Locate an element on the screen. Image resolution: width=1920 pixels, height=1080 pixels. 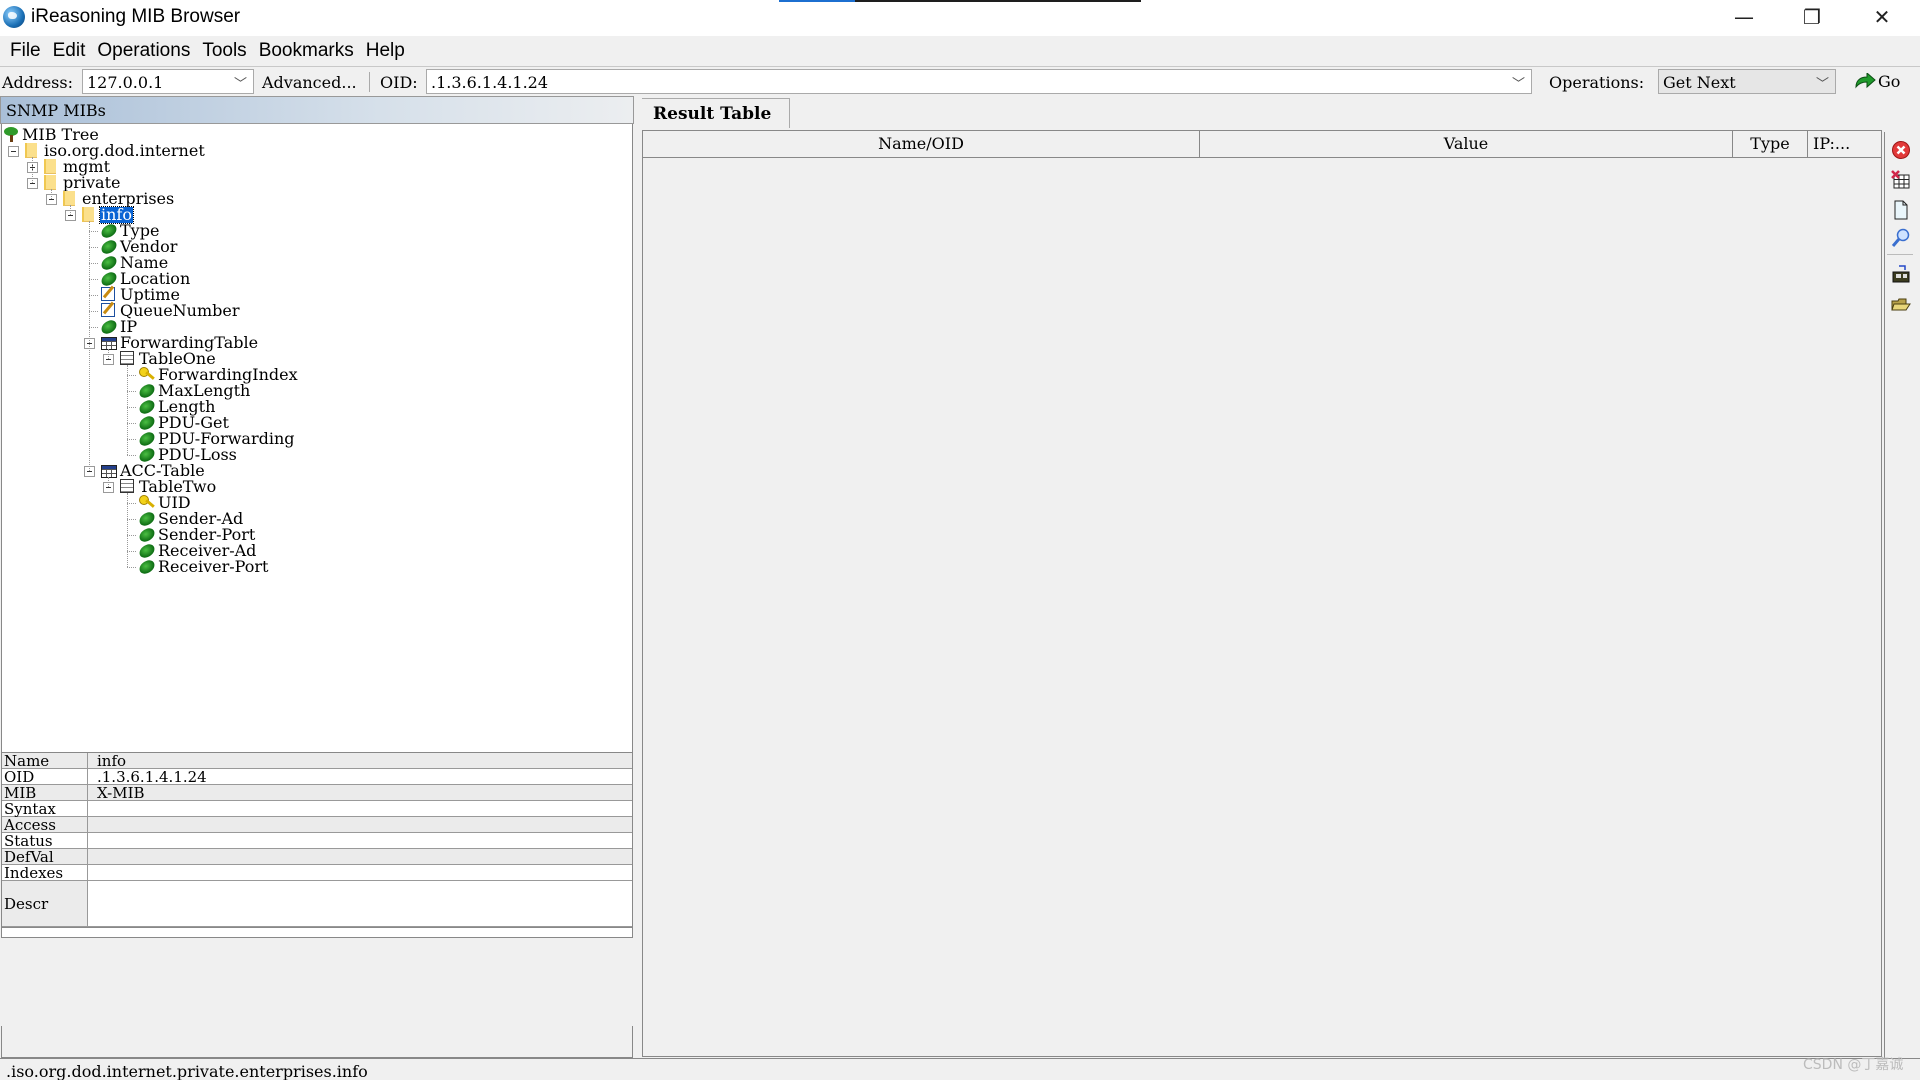
tree-node: UID is located at coordinates (302, 503).